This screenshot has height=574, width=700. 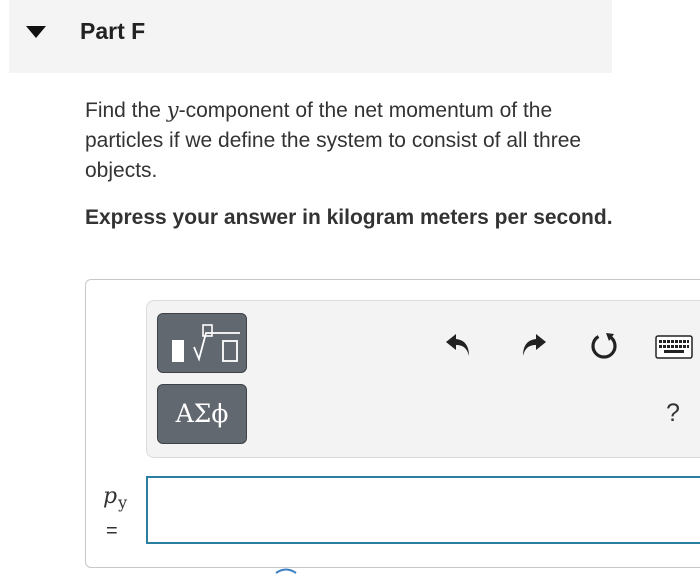 I want to click on answer-variable-label: py, so click(x=115, y=498).